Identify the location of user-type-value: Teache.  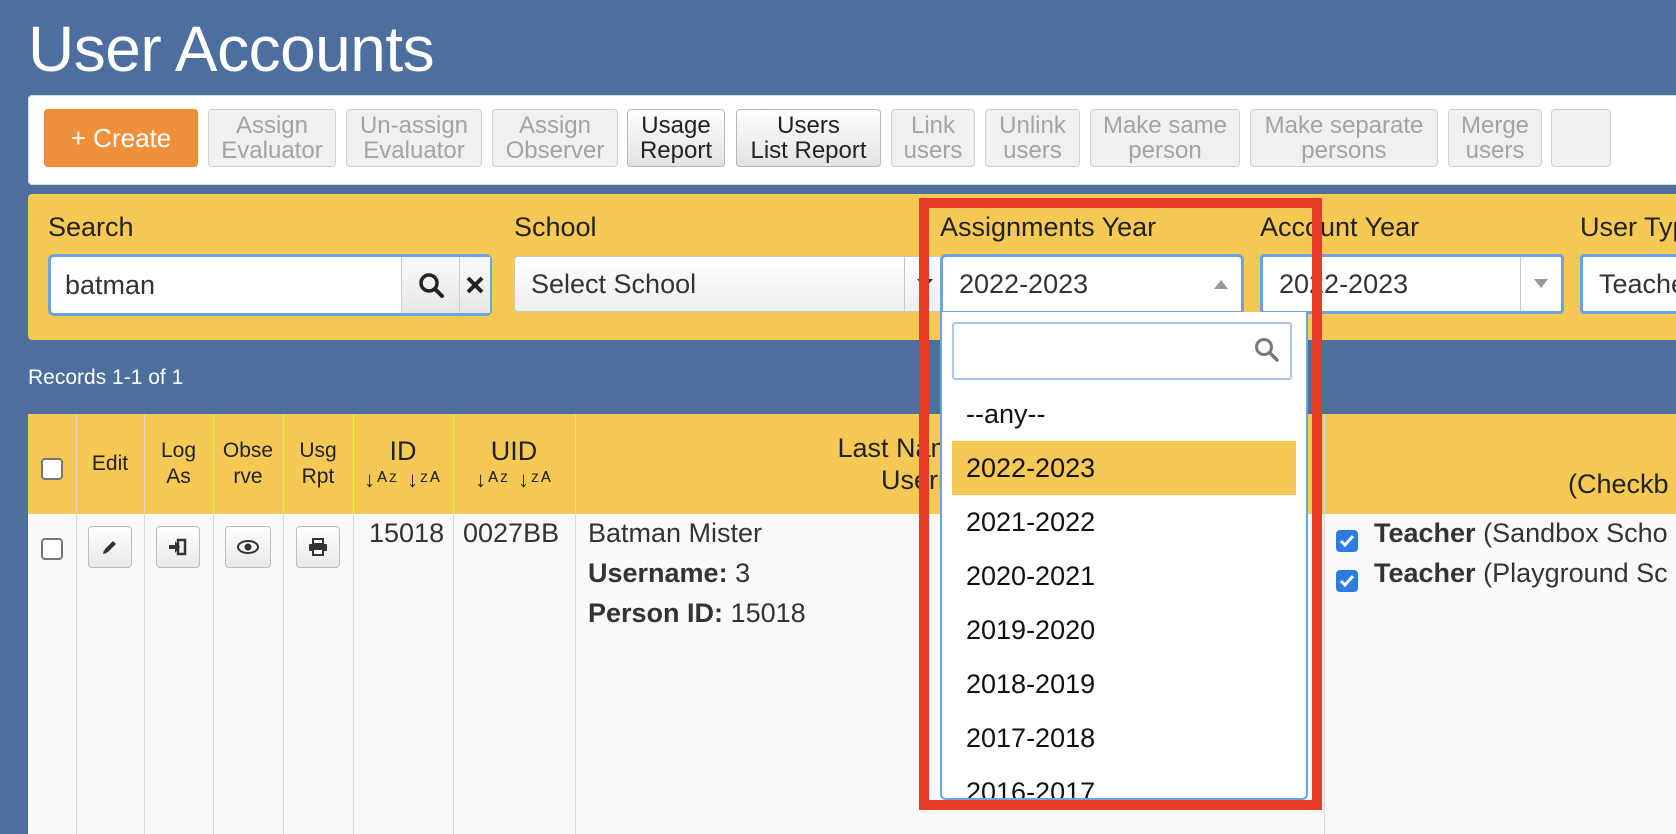
(1637, 283).